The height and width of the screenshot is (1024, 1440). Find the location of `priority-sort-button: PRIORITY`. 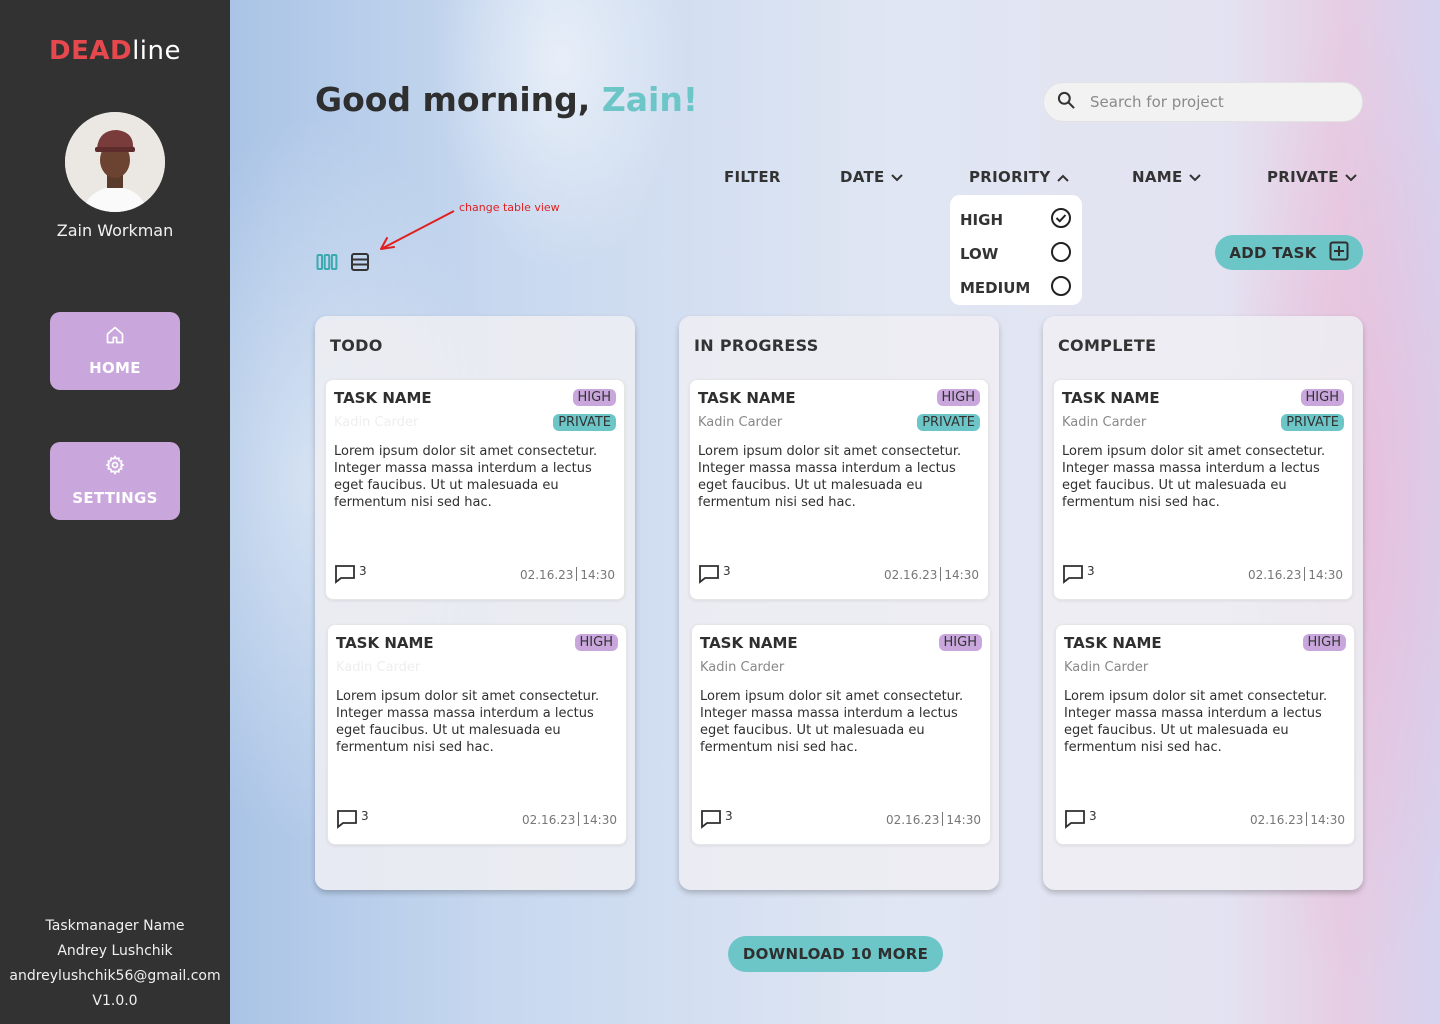

priority-sort-button: PRIORITY is located at coordinates (1019, 177).